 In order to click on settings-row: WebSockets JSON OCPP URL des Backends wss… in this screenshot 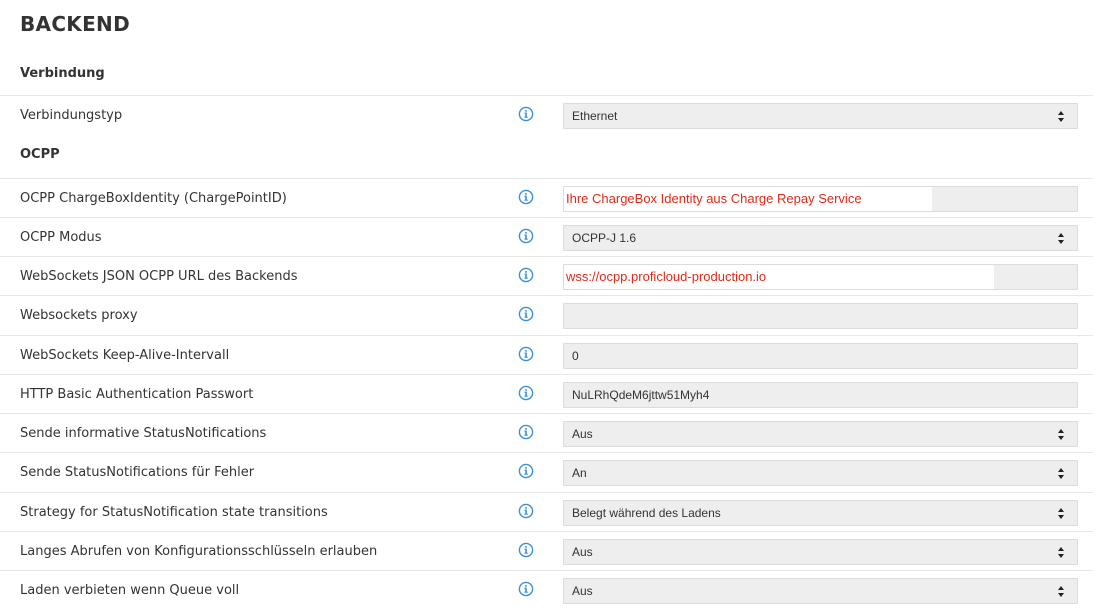, I will do `click(546, 275)`.